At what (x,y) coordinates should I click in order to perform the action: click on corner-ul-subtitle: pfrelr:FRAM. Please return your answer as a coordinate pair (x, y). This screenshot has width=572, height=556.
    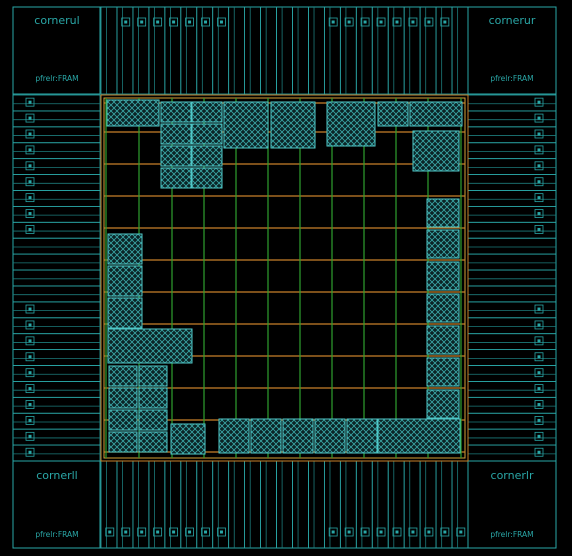
    Looking at the image, I should click on (56, 78).